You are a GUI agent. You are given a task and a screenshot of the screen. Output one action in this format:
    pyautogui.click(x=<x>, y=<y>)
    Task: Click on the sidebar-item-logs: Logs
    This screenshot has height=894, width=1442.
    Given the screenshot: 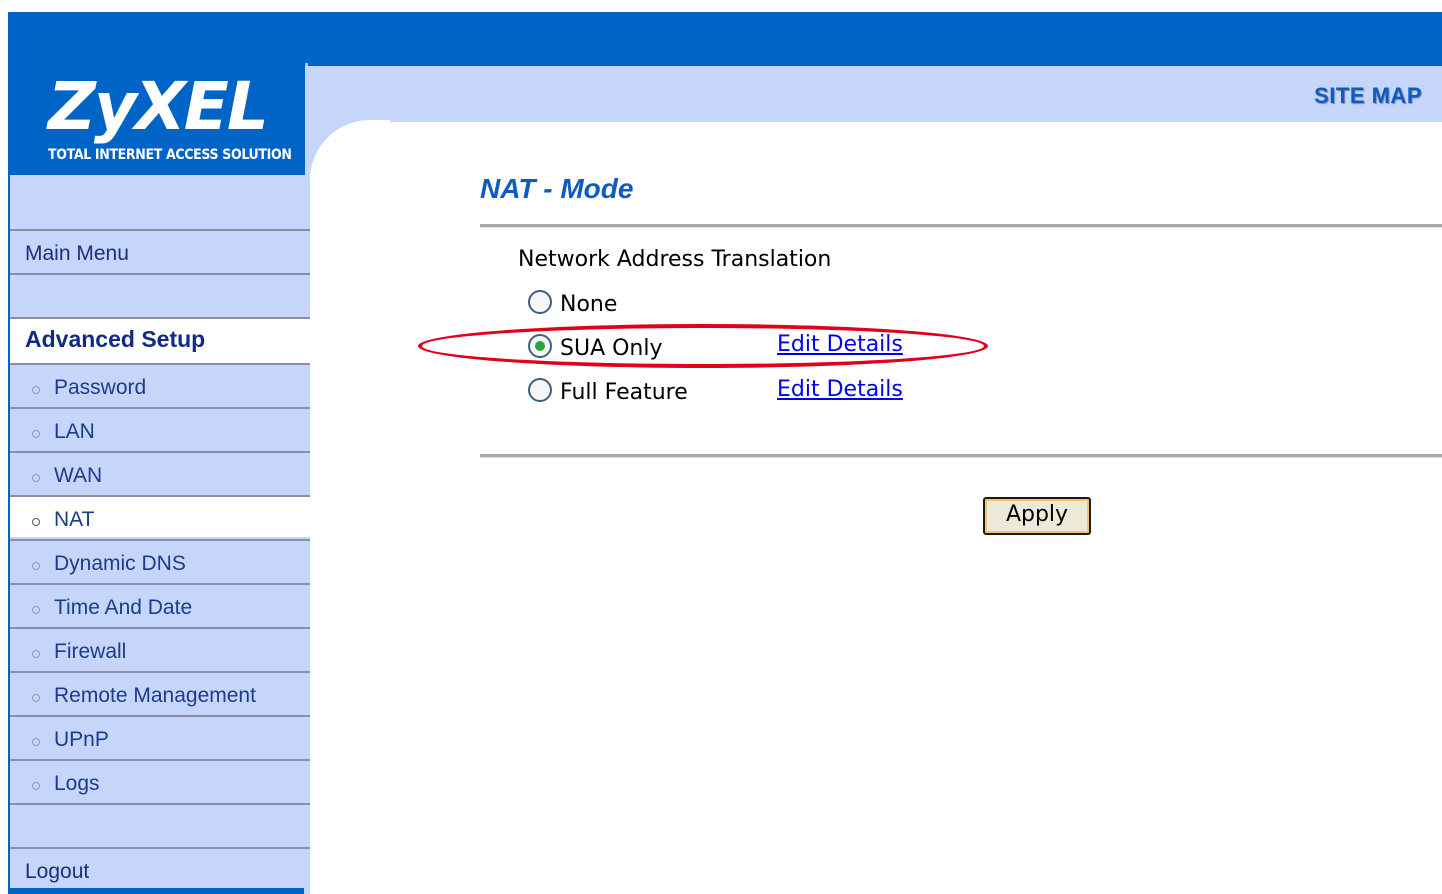 What is the action you would take?
    pyautogui.click(x=160, y=780)
    